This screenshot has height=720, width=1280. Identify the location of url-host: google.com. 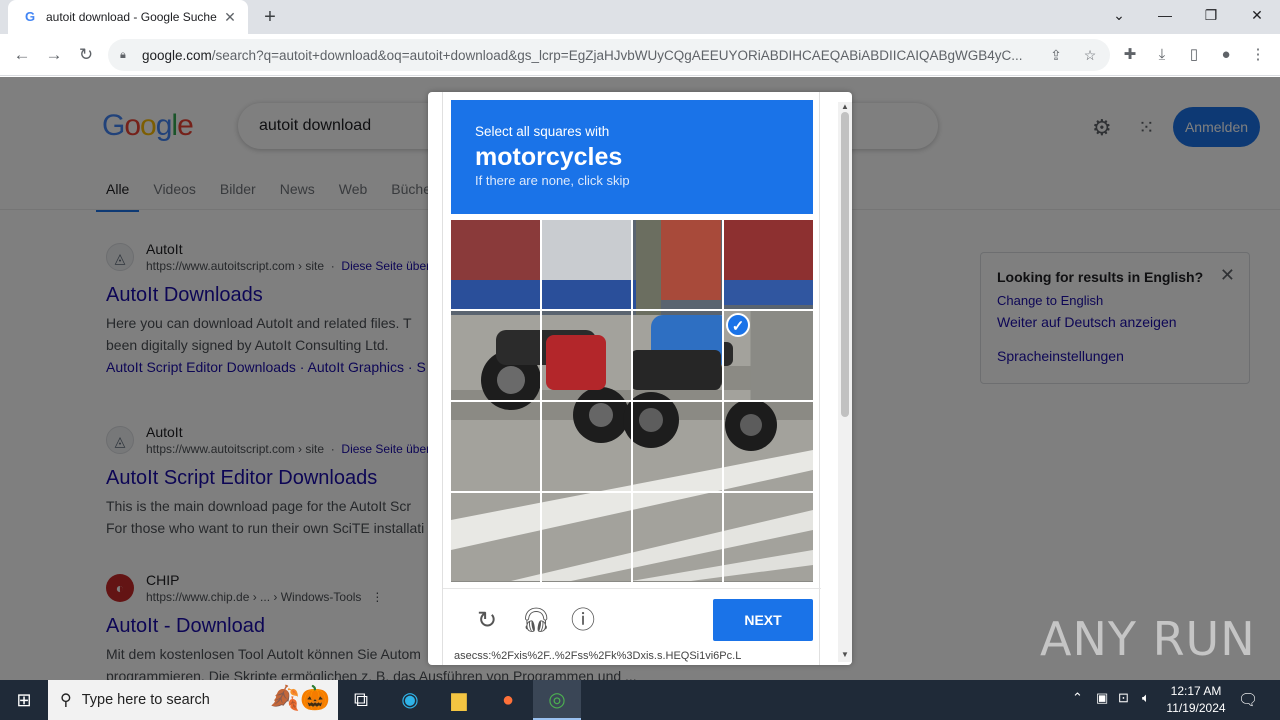
(177, 55).